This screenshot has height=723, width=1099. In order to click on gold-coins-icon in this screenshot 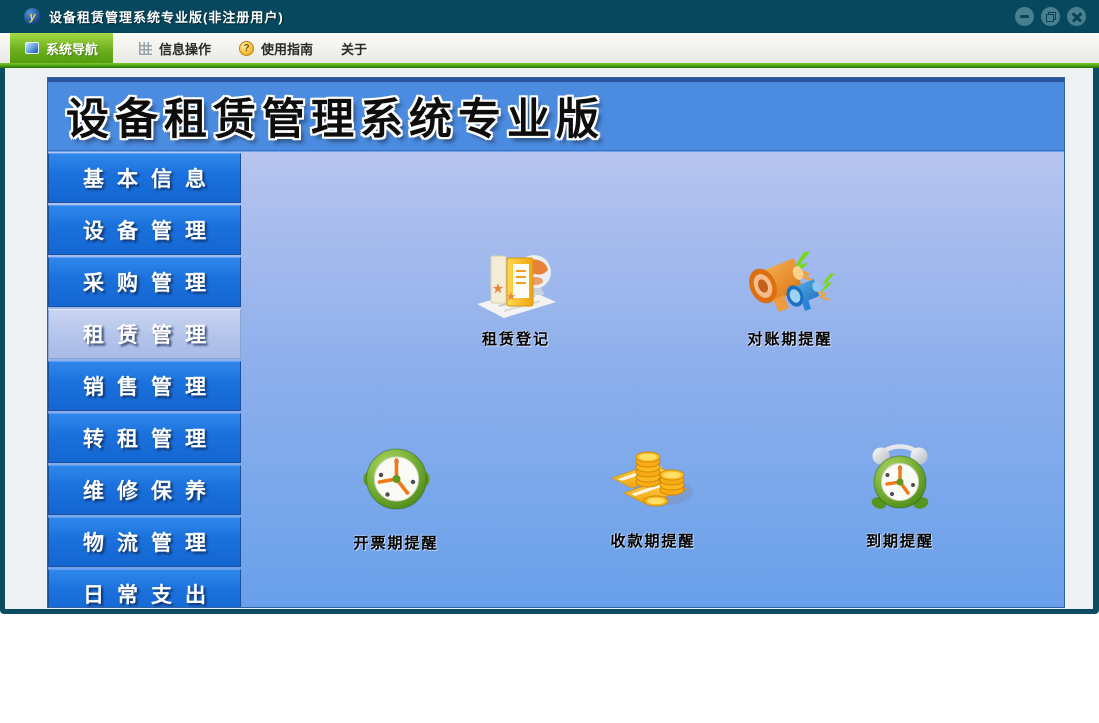, I will do `click(651, 479)`.